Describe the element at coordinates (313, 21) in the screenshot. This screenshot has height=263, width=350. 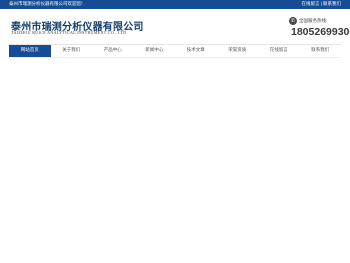
I see `hotline-label: 全国服务热线:` at that location.